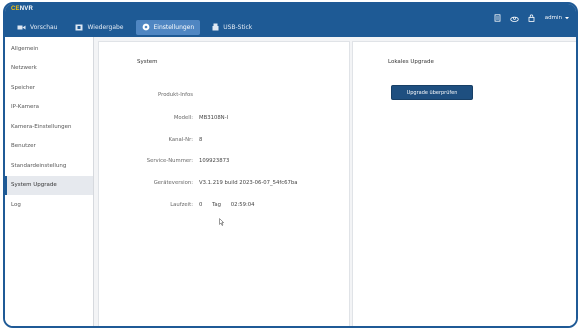 The height and width of the screenshot is (330, 581). I want to click on model-value: MB3108N-I, so click(214, 118).